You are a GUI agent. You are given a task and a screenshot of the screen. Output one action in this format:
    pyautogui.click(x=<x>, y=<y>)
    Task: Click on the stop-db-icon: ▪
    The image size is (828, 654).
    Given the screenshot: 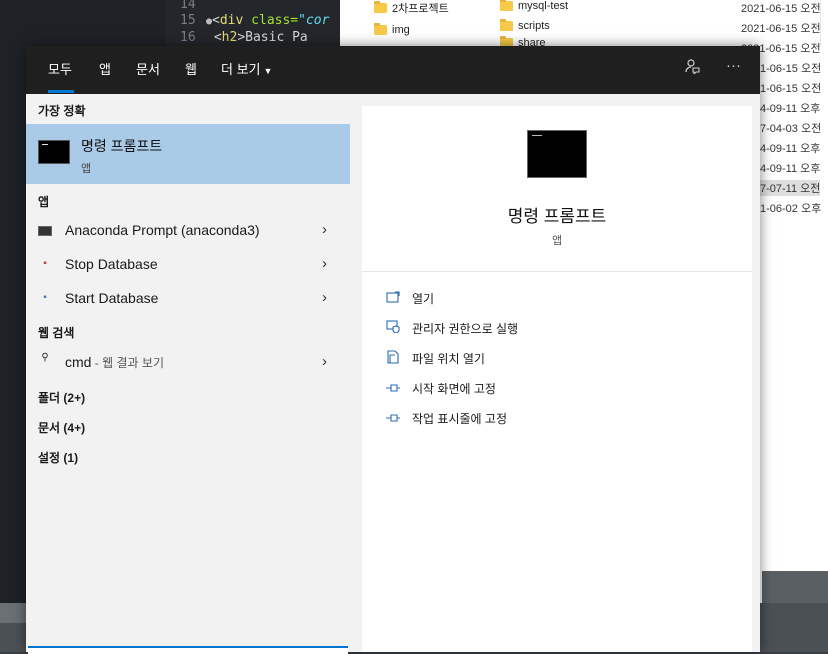 What is the action you would take?
    pyautogui.click(x=45, y=263)
    